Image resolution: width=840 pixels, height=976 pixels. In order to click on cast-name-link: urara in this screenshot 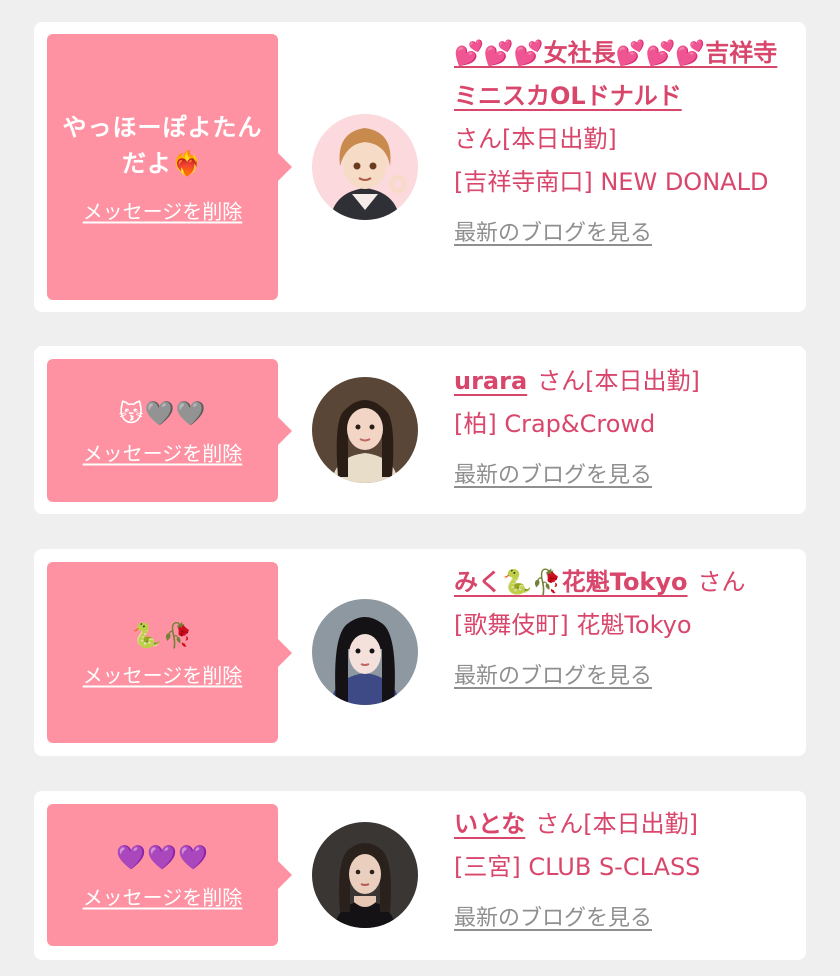, I will do `click(490, 381)`.